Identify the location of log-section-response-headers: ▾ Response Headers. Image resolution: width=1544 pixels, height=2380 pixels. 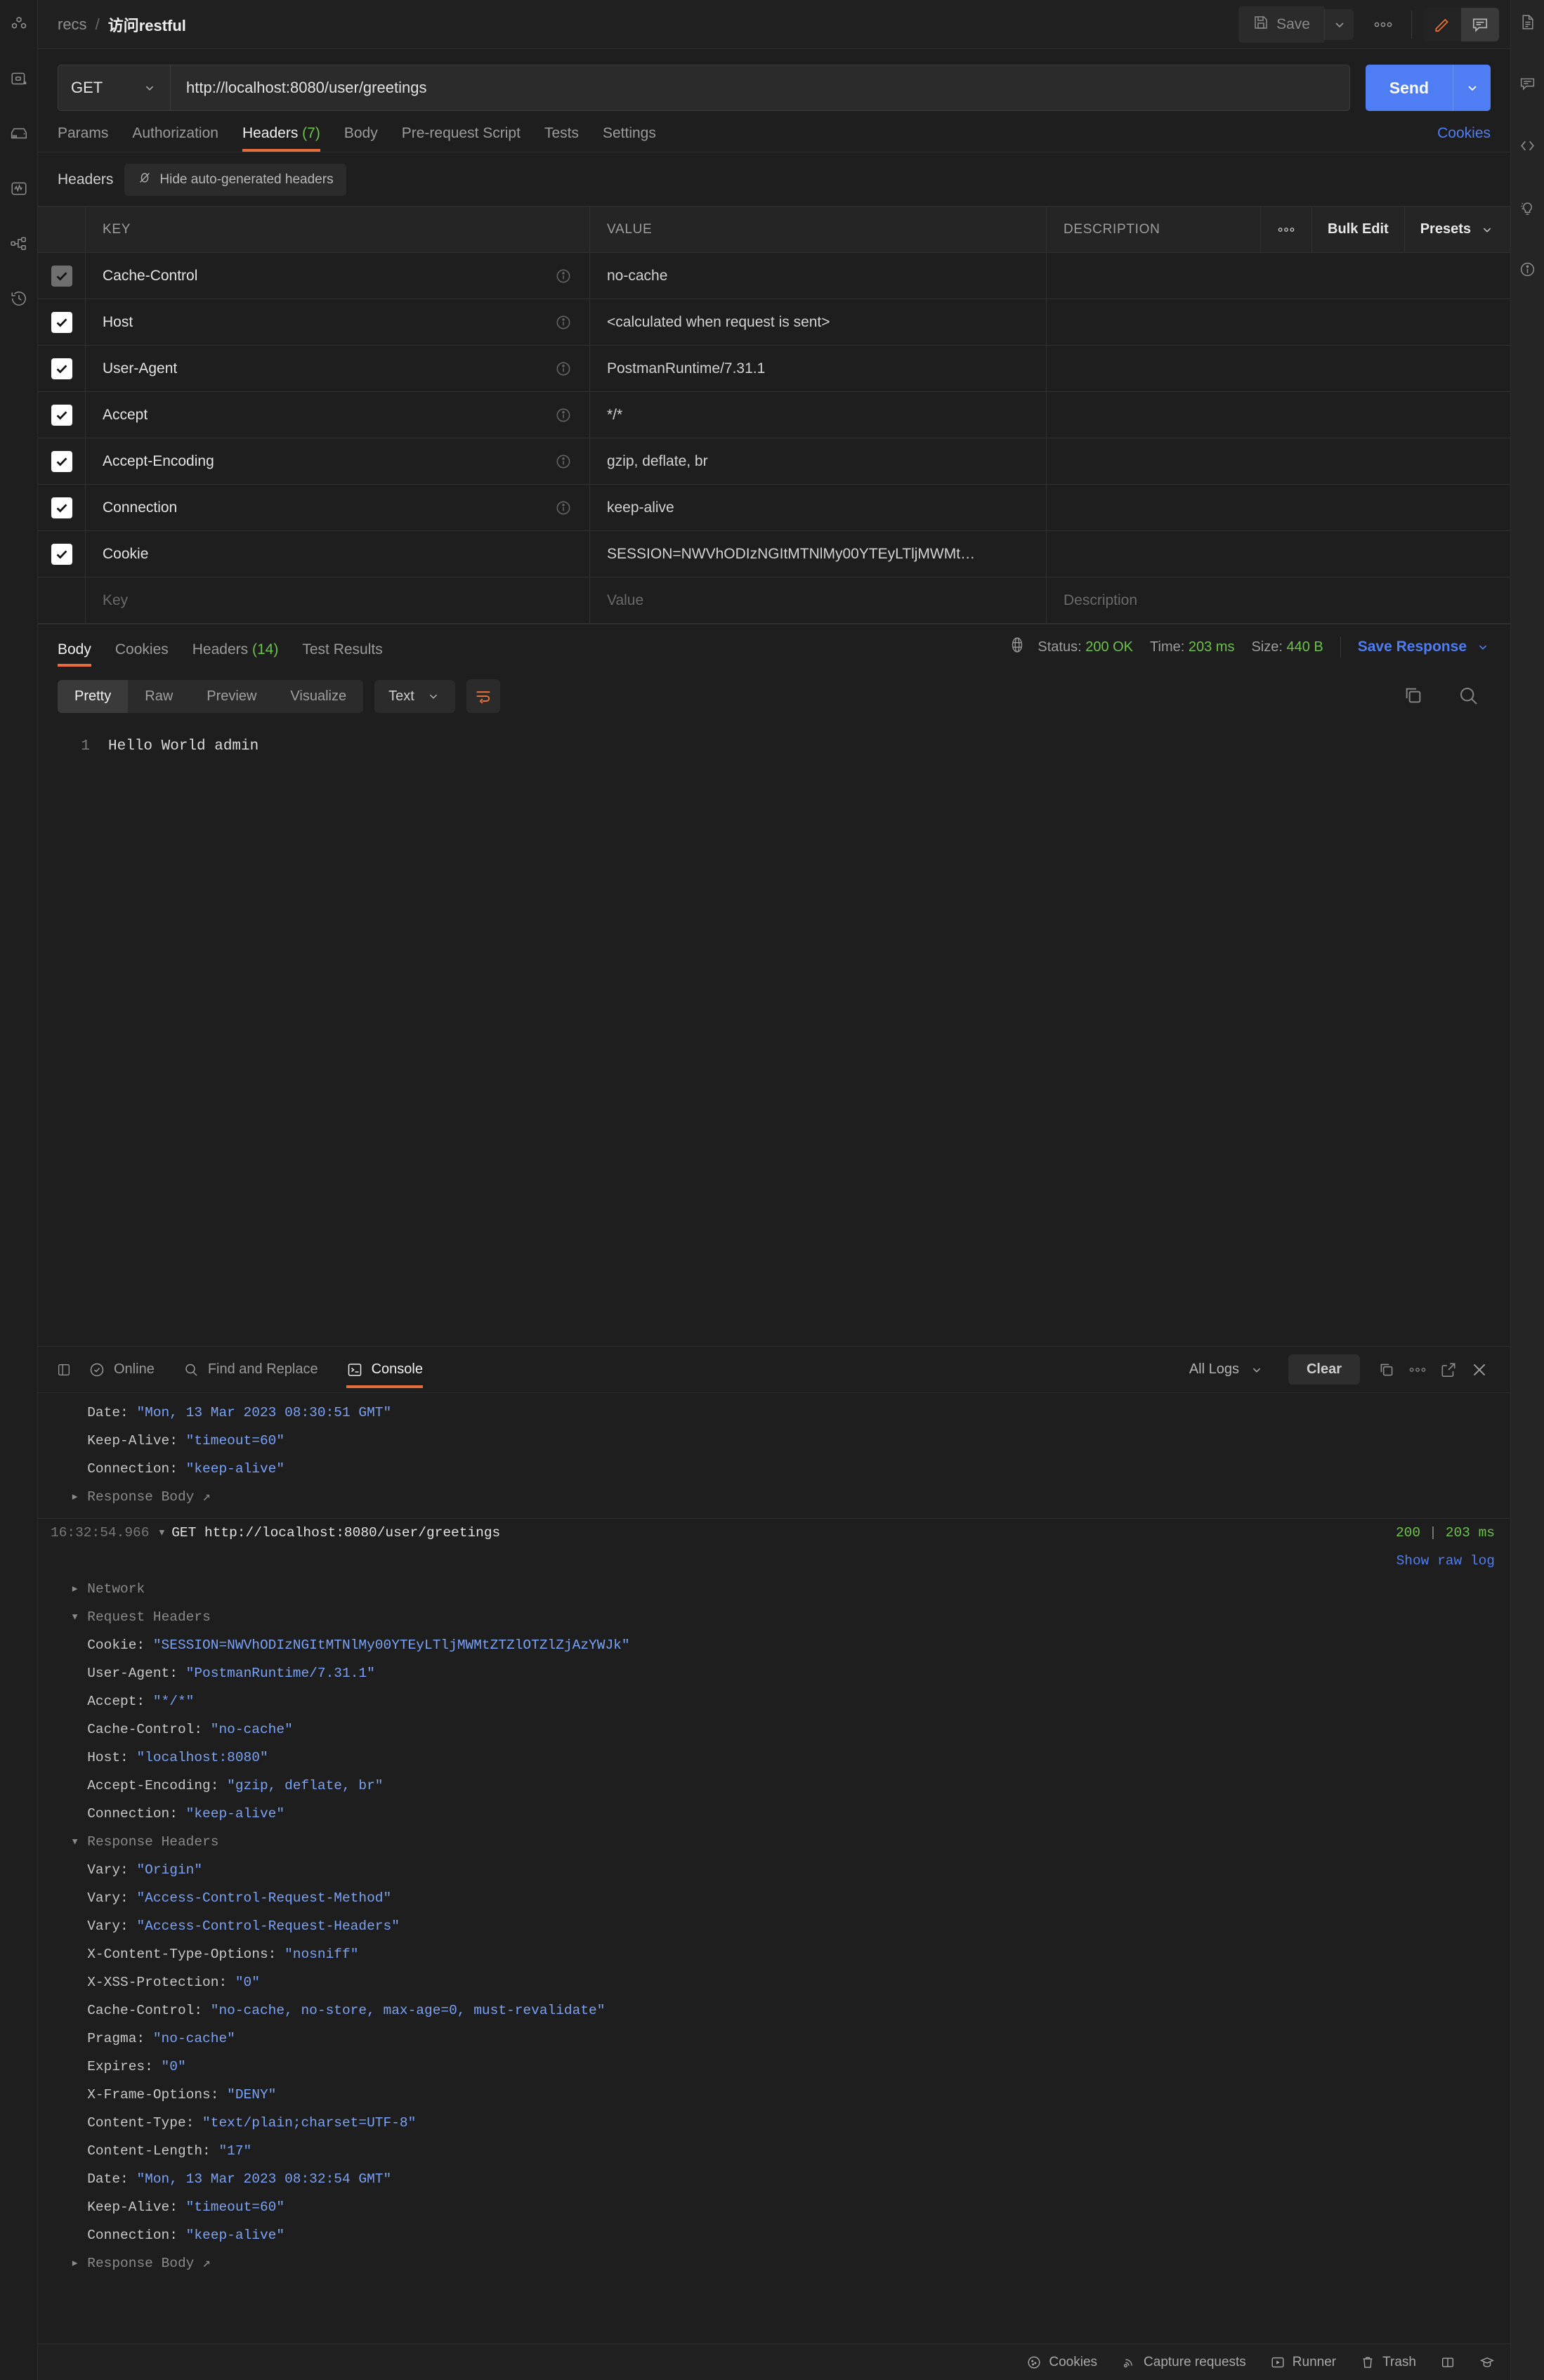
(774, 1842).